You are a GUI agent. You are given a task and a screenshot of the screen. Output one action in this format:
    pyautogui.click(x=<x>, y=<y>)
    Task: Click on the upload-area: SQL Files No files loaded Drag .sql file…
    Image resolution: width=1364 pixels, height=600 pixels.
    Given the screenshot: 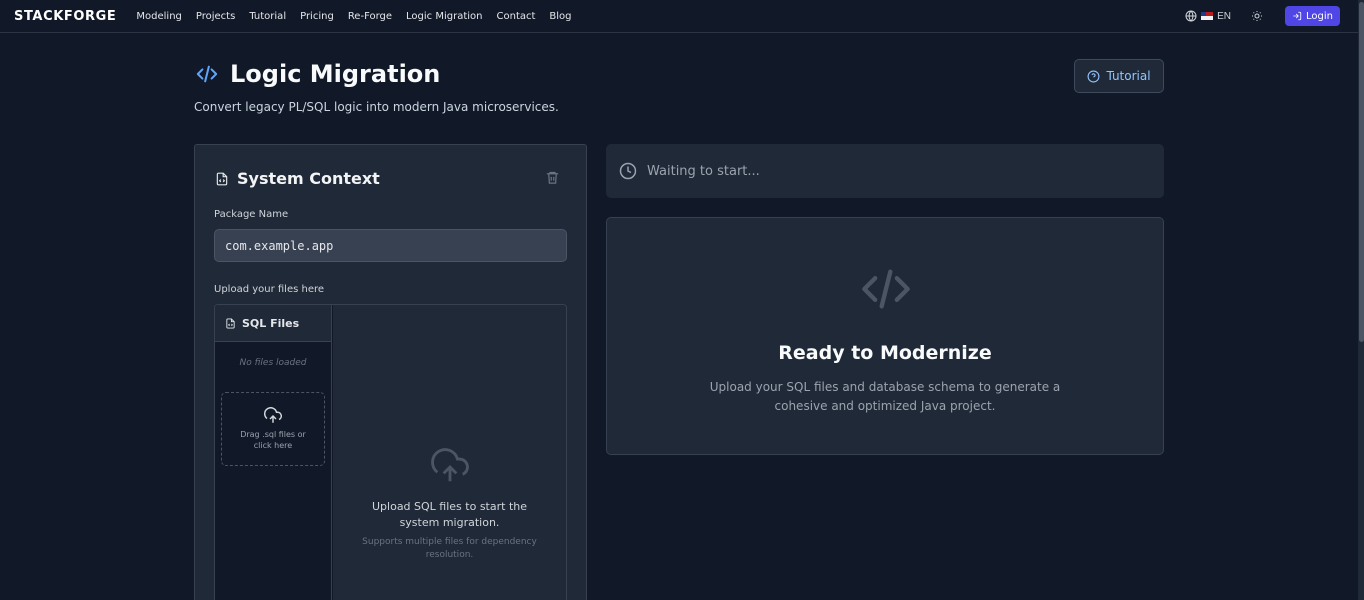 What is the action you would take?
    pyautogui.click(x=390, y=452)
    